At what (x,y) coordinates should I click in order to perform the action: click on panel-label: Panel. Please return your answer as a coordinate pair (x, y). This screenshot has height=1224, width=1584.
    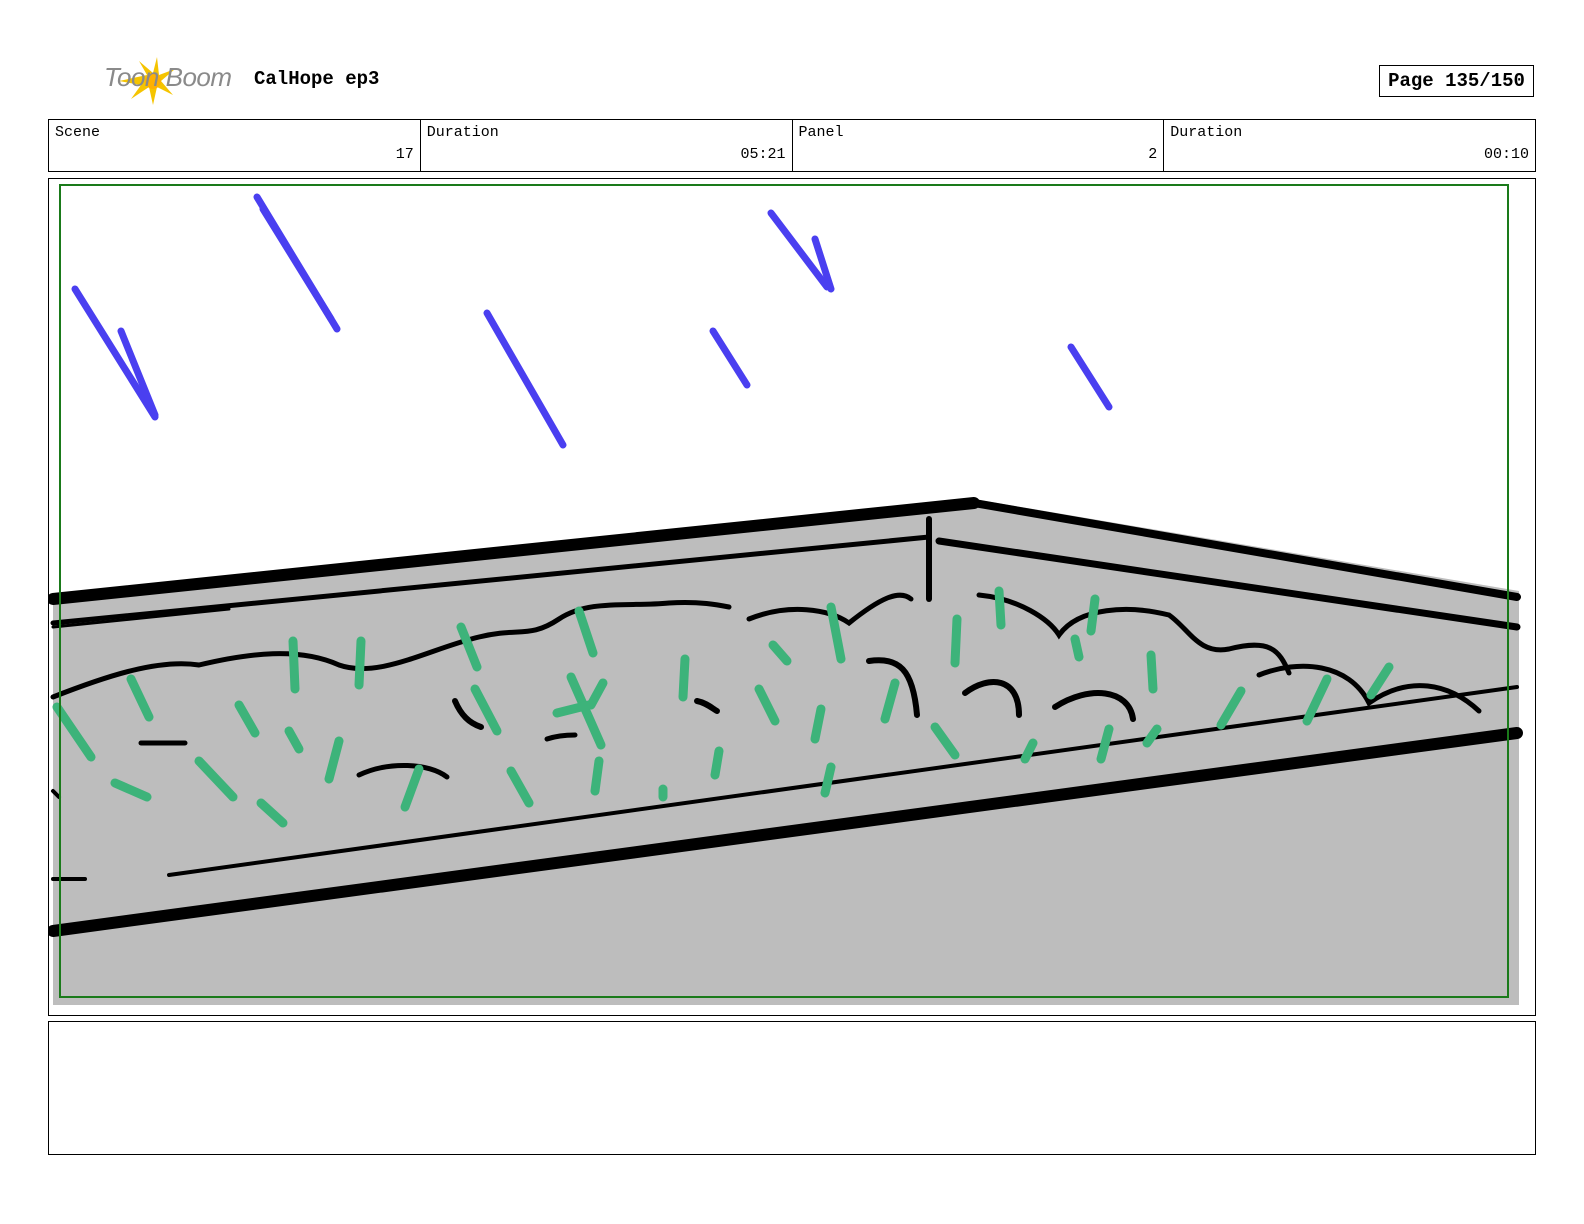
    Looking at the image, I should click on (821, 132).